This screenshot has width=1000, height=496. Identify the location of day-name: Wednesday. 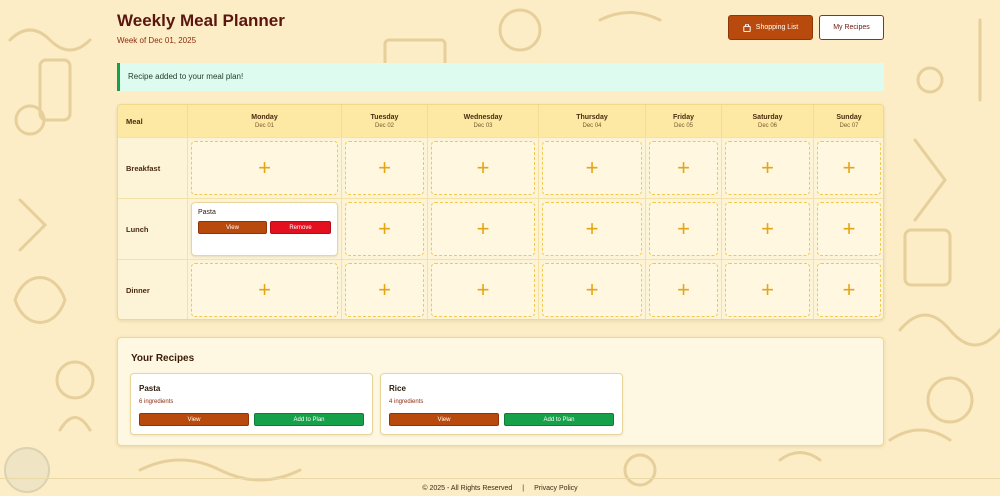
(483, 117).